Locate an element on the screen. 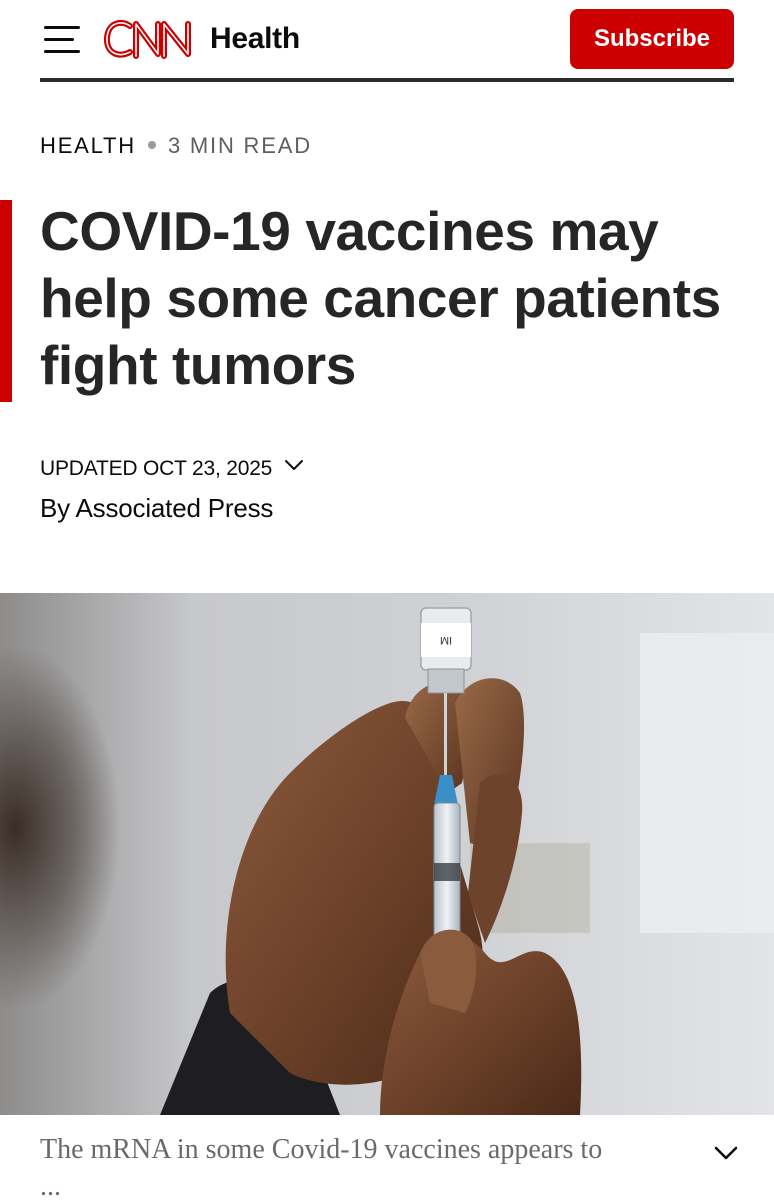 The image size is (774, 1204). subscribe-button: Subscribe is located at coordinates (652, 39).